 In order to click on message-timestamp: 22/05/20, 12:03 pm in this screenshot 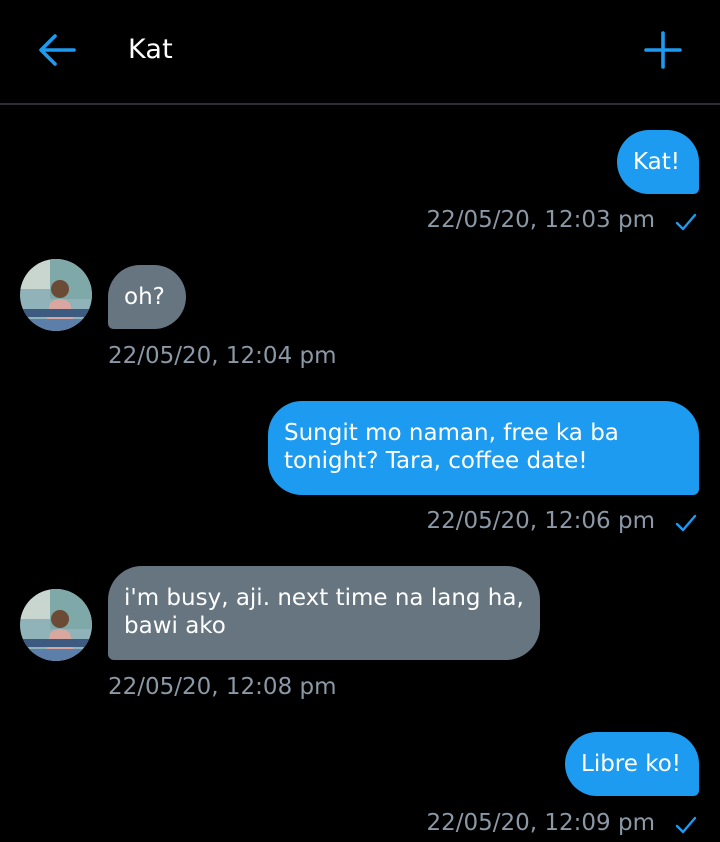, I will do `click(540, 220)`.